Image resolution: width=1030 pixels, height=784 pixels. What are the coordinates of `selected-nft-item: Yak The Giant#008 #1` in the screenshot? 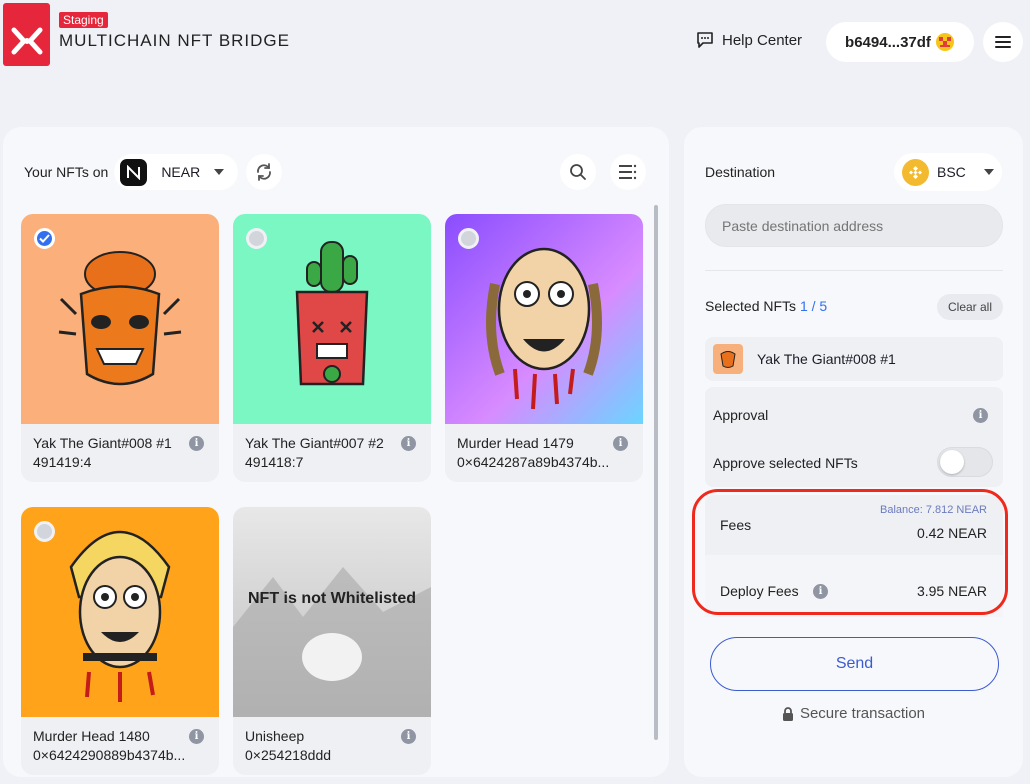 It's located at (854, 359).